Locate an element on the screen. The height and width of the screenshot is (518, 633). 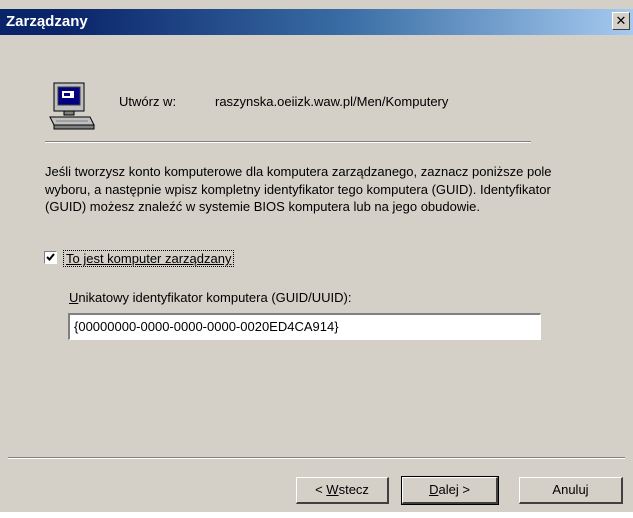
back-button: < Wstecz is located at coordinates (342, 490).